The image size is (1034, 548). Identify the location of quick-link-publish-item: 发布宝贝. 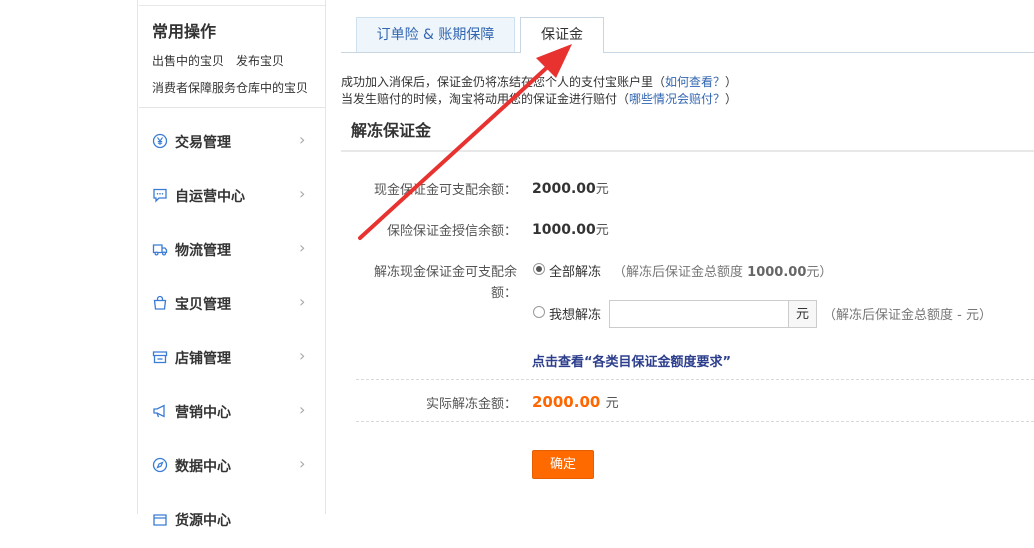
(260, 60).